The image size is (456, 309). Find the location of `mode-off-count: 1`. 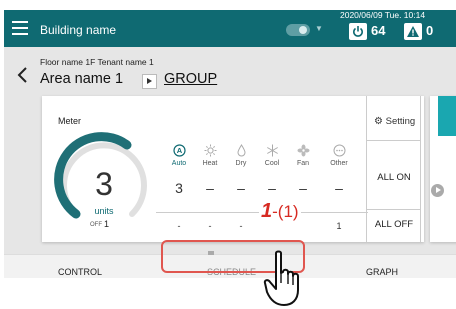

mode-off-count: 1 is located at coordinates (339, 226).